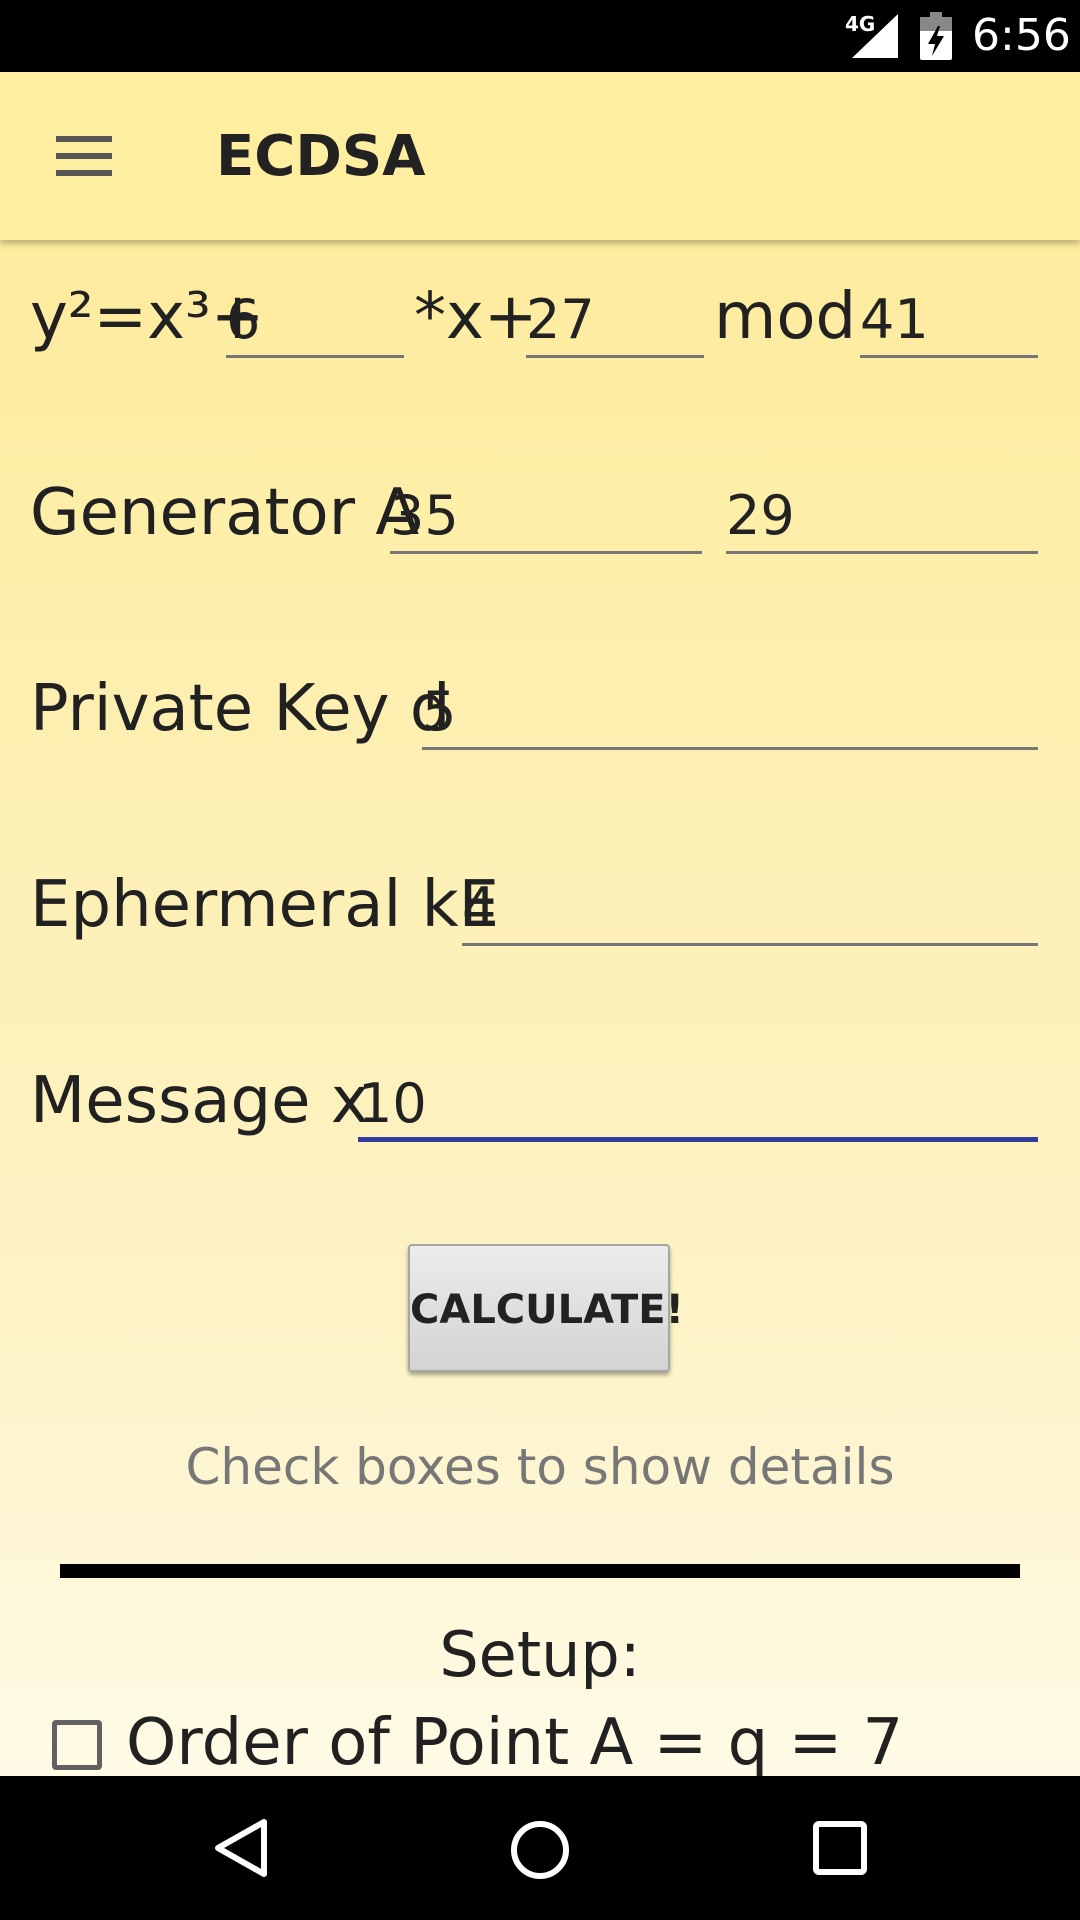  What do you see at coordinates (243, 319) in the screenshot?
I see `curve-a-value: 6` at bounding box center [243, 319].